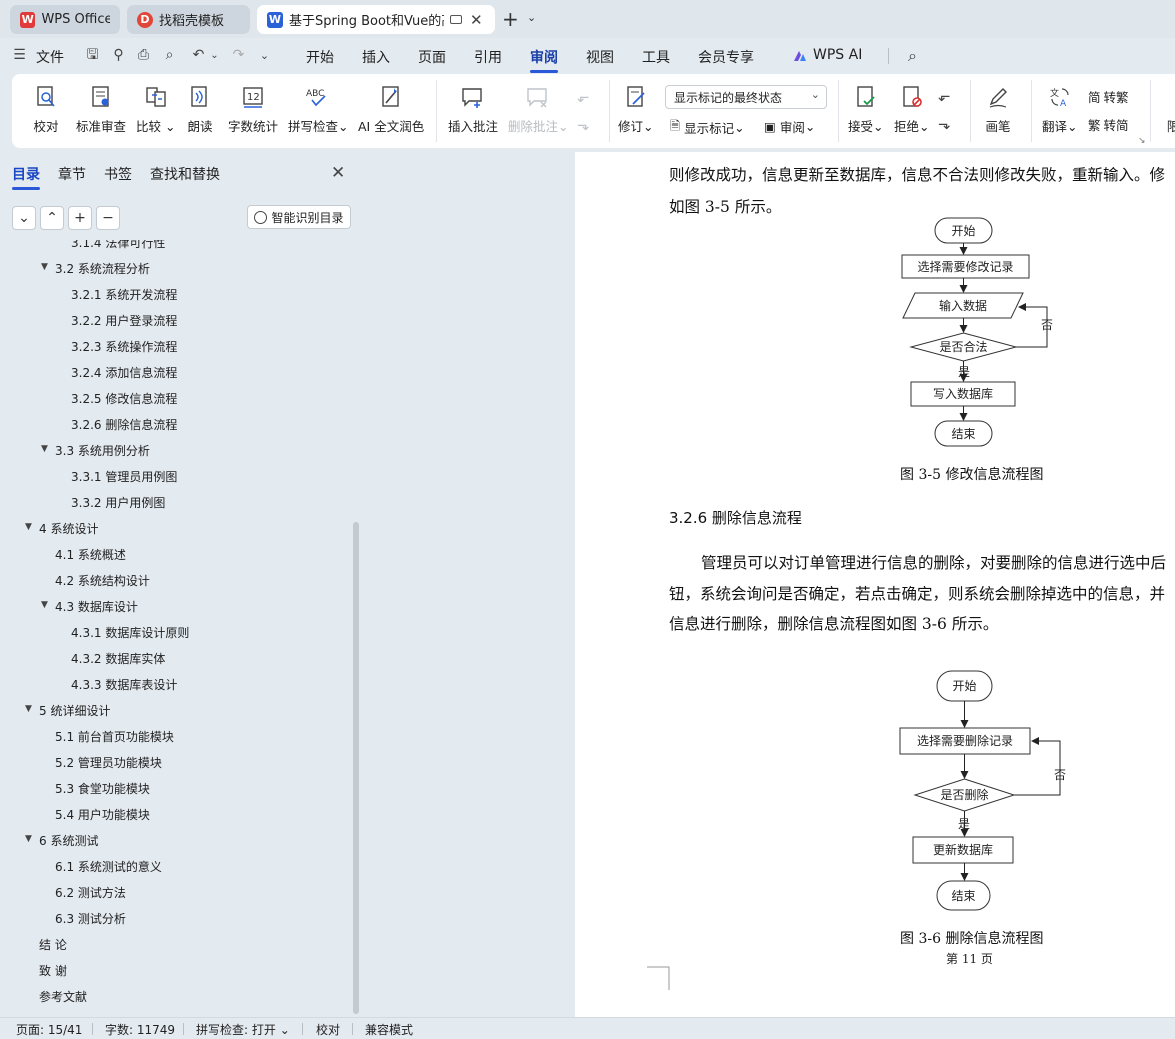  I want to click on chevron-down-icon: ⌄, so click(214, 55).